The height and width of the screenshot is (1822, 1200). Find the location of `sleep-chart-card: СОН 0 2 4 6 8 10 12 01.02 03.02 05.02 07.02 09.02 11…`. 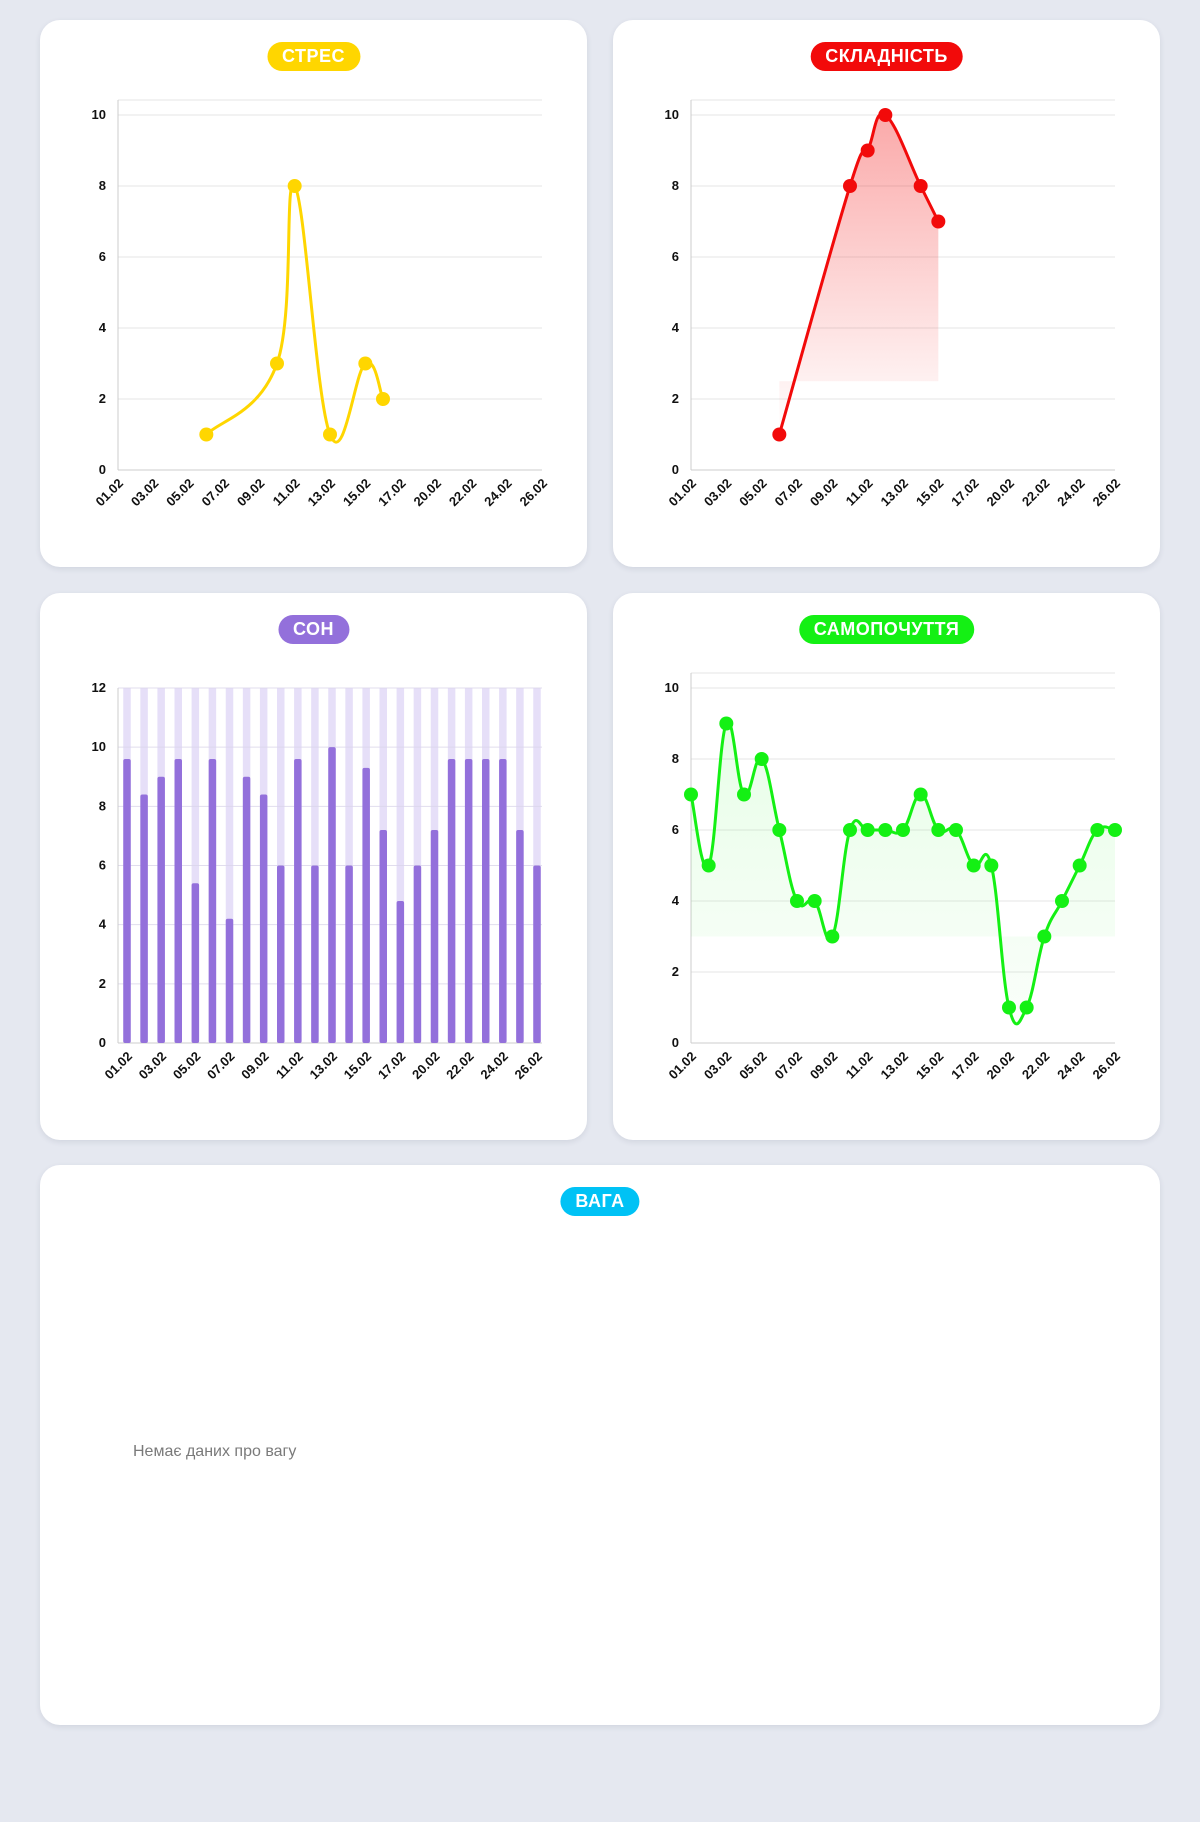

sleep-chart-card: СОН 0 2 4 6 8 10 12 01.02 03.02 05.02 07.02 09.02 11… is located at coordinates (313, 866).